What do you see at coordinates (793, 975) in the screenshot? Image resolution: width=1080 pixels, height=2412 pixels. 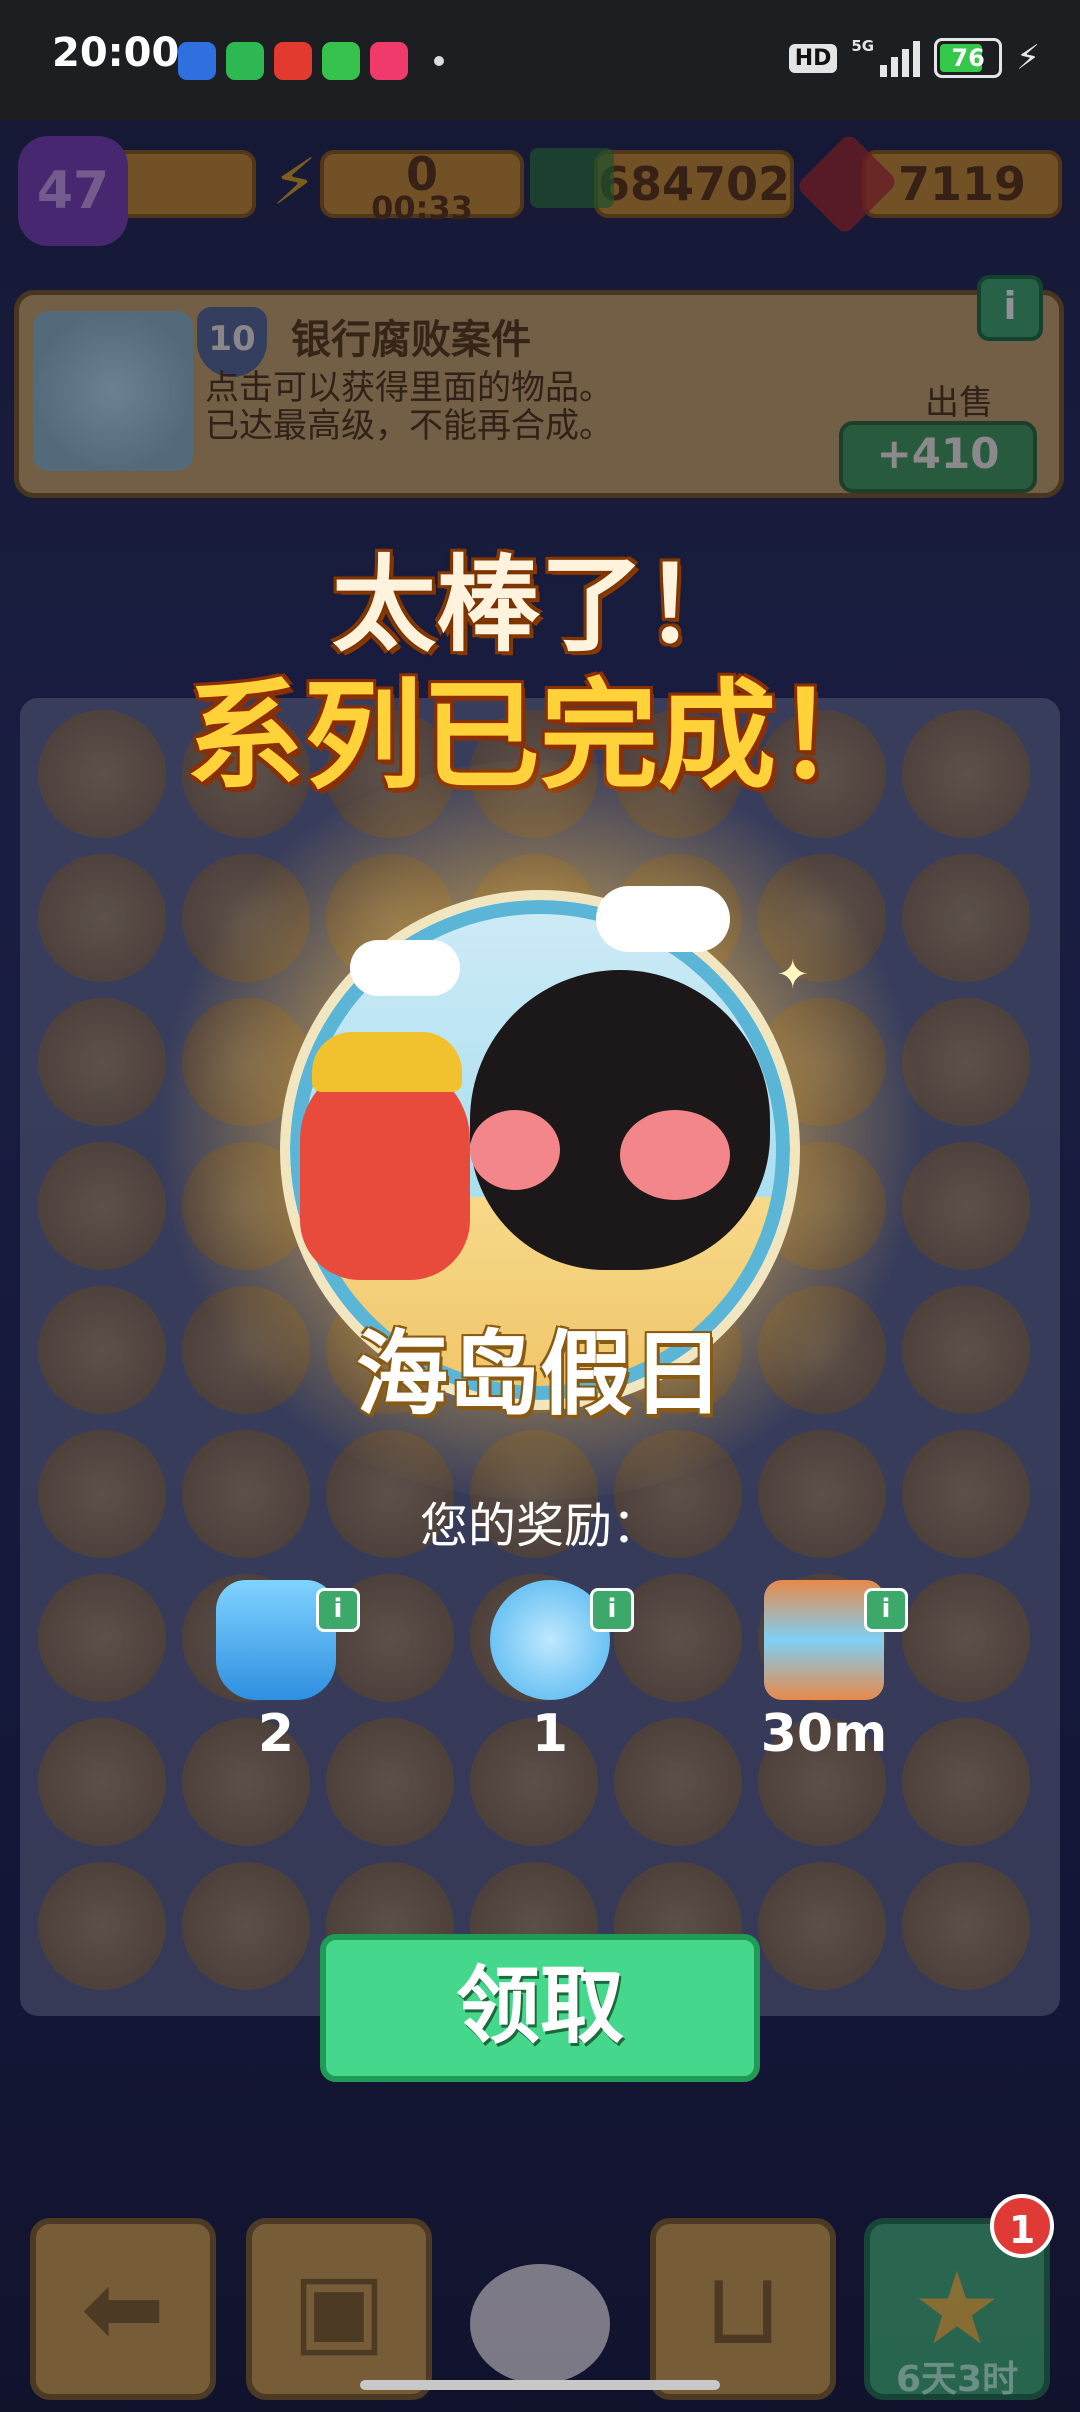 I see `sparkle-icon: ✦` at bounding box center [793, 975].